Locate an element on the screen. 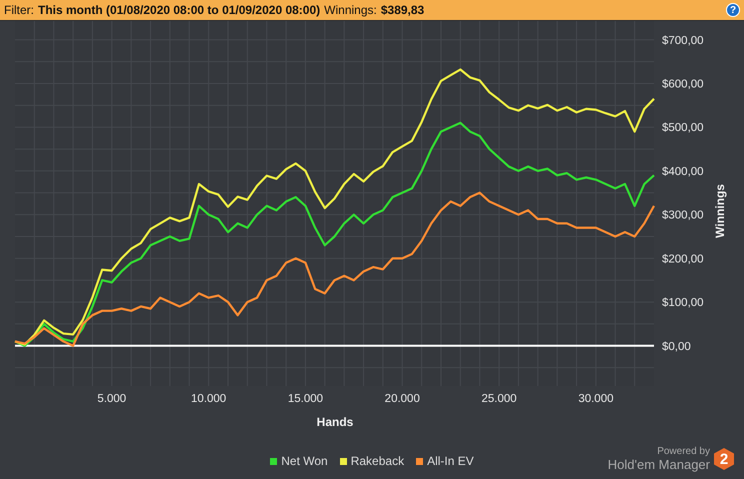 Image resolution: width=744 pixels, height=479 pixels. y-tick-label: $200,00 is located at coordinates (683, 259).